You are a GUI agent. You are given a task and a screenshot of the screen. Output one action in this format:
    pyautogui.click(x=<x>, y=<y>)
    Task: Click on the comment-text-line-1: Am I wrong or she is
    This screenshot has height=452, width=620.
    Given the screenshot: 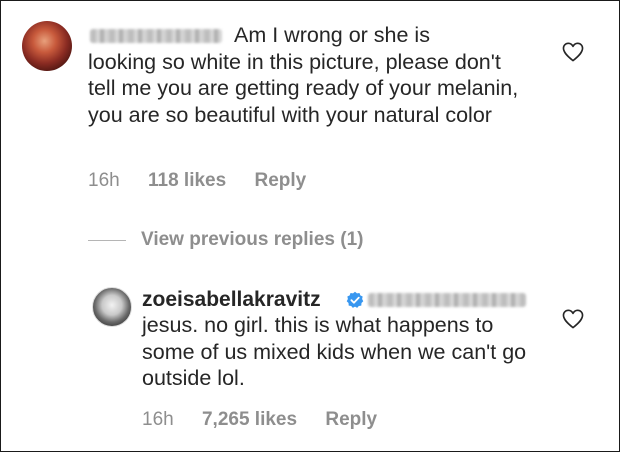 What is the action you would take?
    pyautogui.click(x=332, y=35)
    